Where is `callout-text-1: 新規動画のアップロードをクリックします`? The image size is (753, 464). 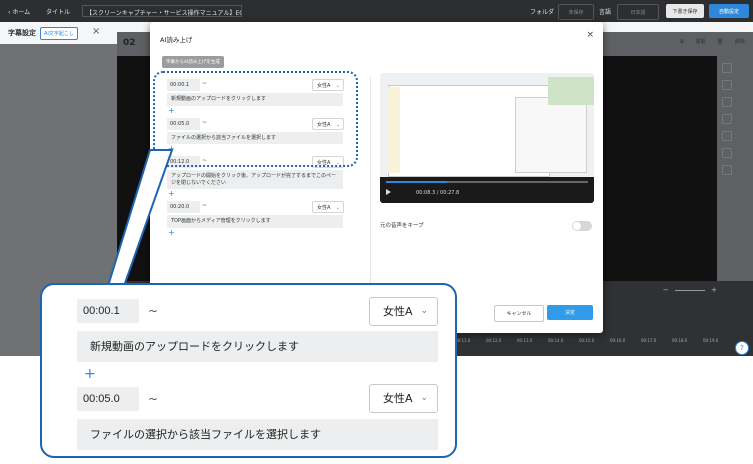 callout-text-1: 新規動画のアップロードをクリックします is located at coordinates (257, 346).